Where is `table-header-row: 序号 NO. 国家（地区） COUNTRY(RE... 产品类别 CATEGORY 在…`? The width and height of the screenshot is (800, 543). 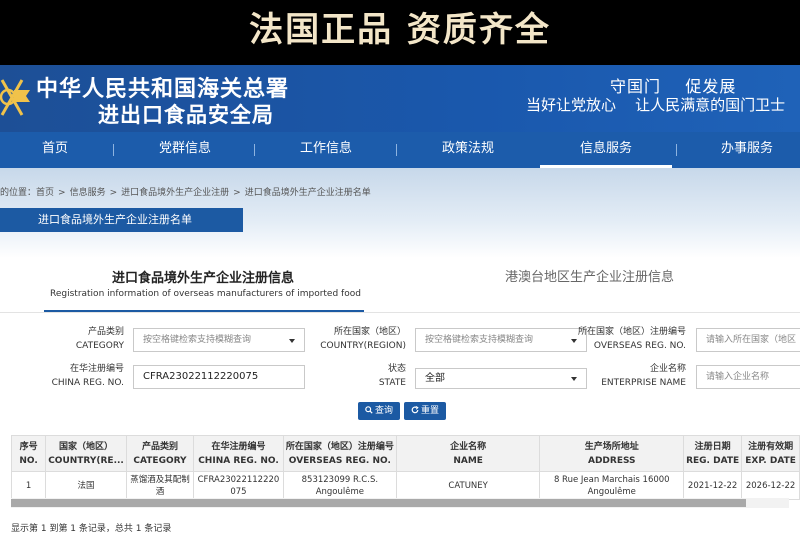 table-header-row: 序号 NO. 国家（地区） COUNTRY(RE... 产品类别 CATEGORY 在… is located at coordinates (405, 453).